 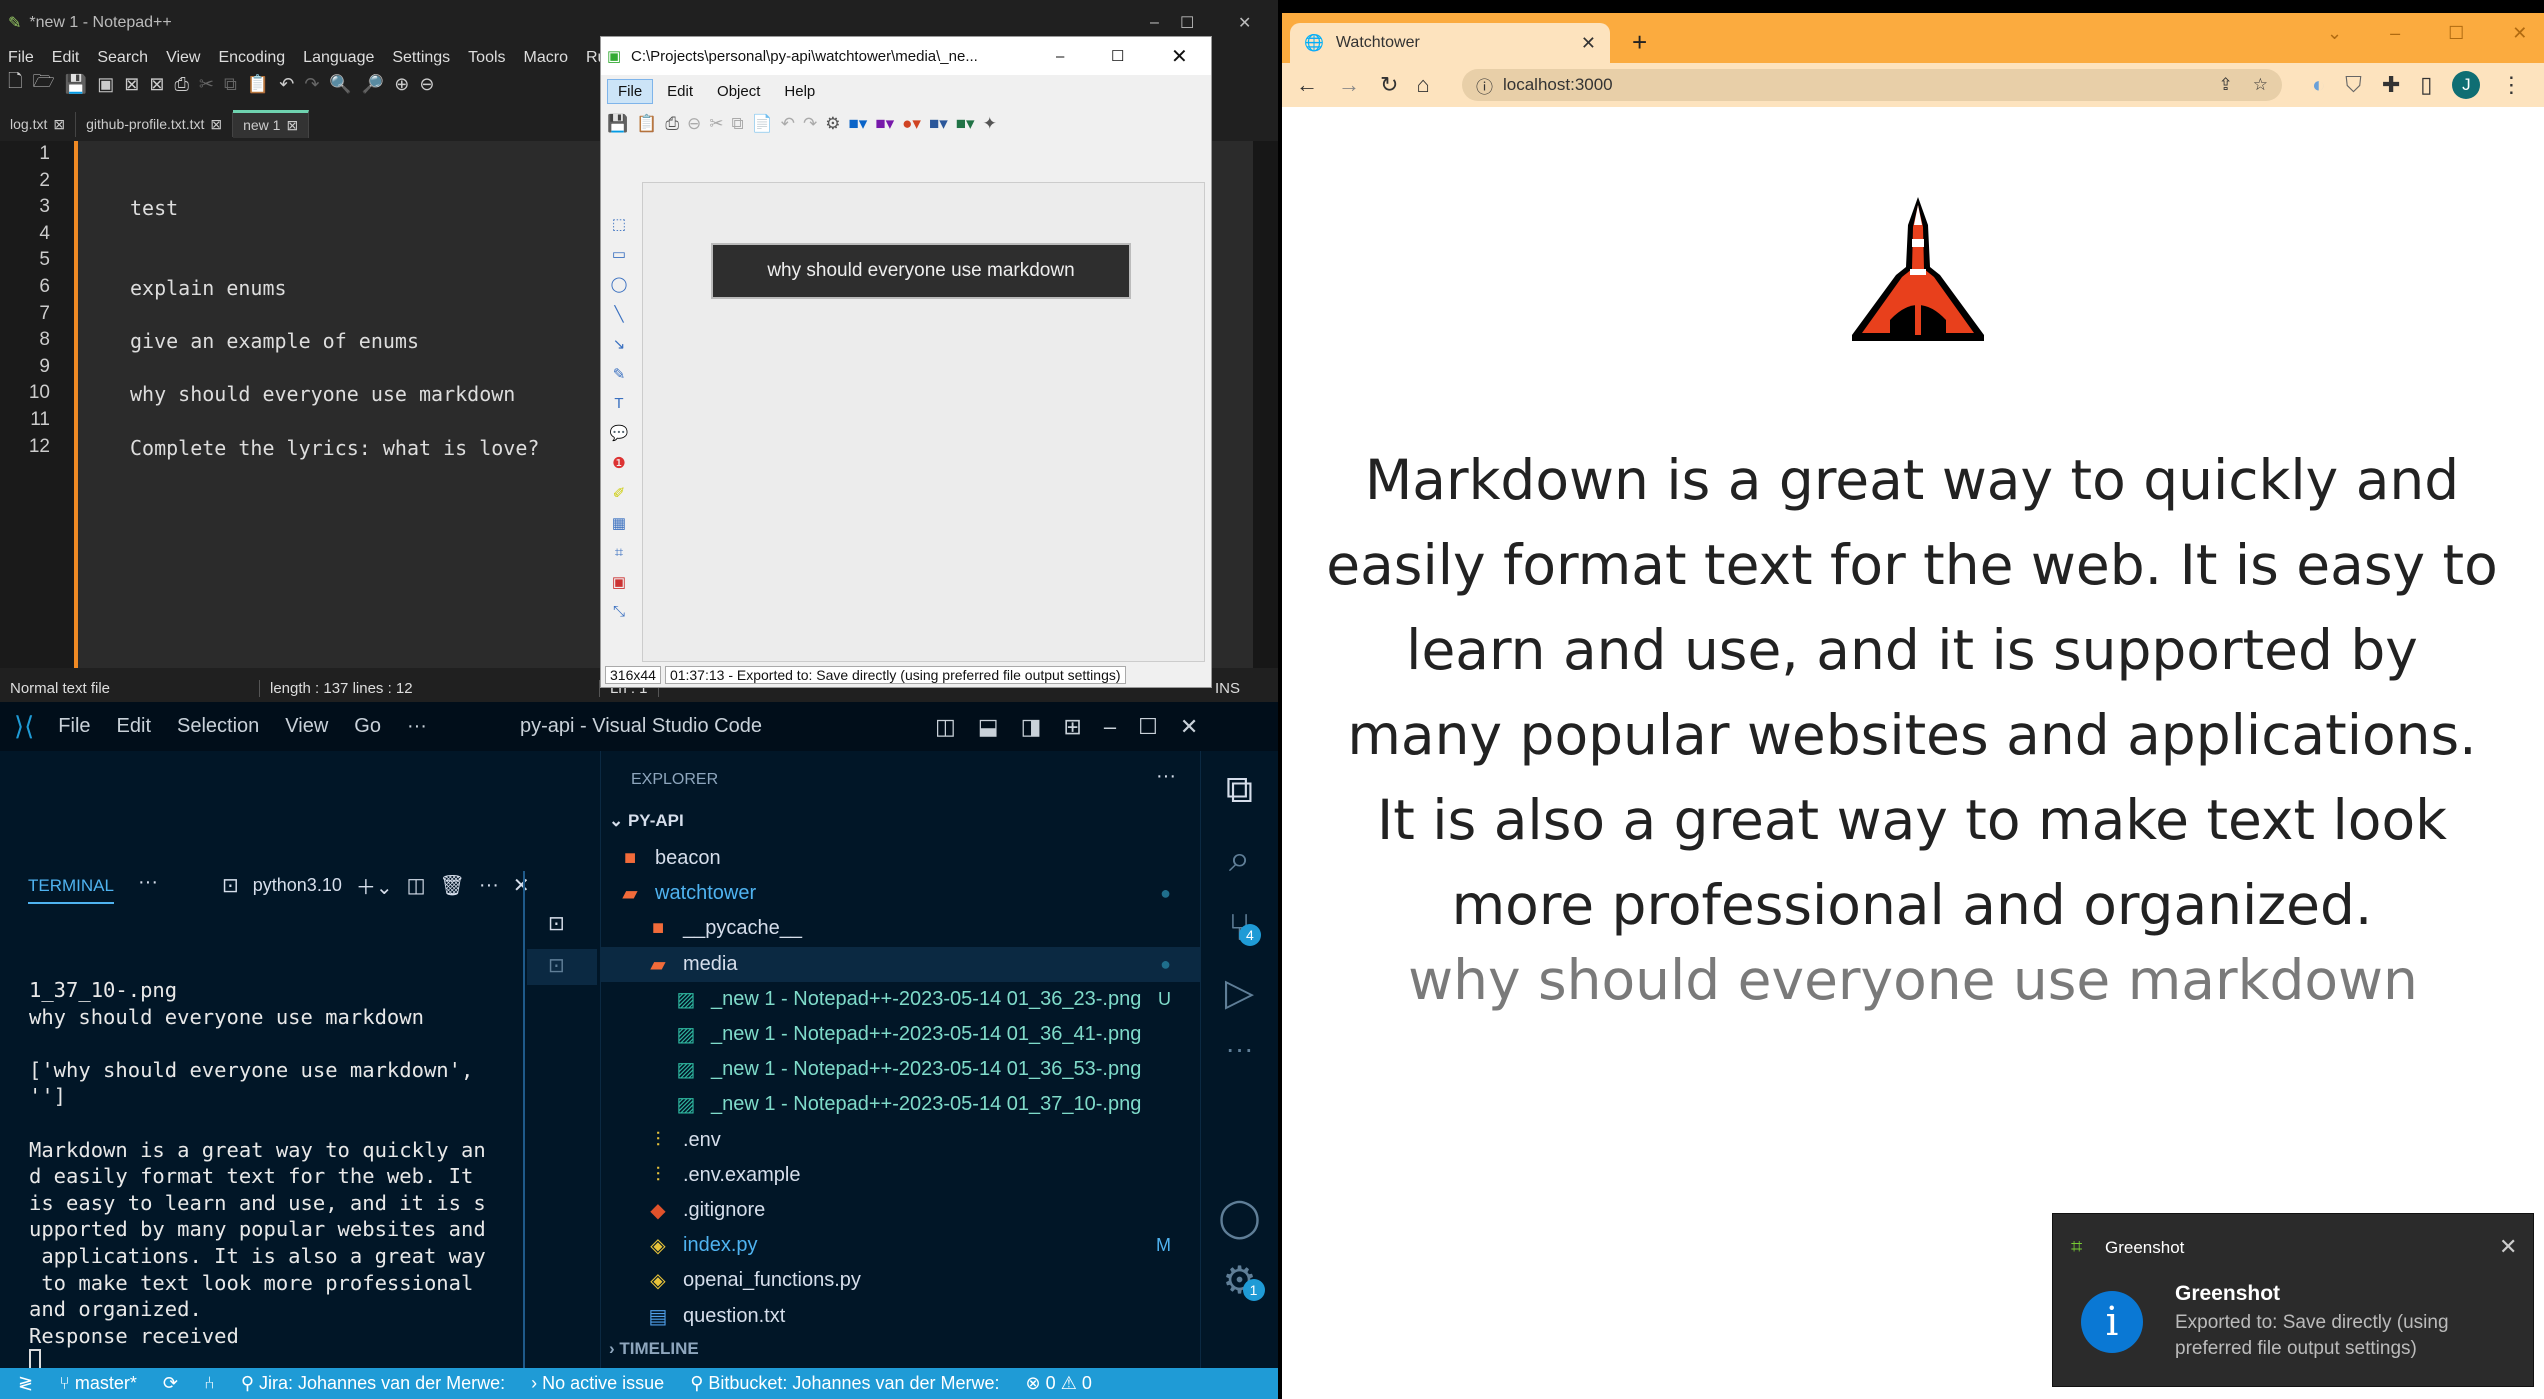 What do you see at coordinates (921, 271) in the screenshot?
I see `captured-image: why should everyone use markdown` at bounding box center [921, 271].